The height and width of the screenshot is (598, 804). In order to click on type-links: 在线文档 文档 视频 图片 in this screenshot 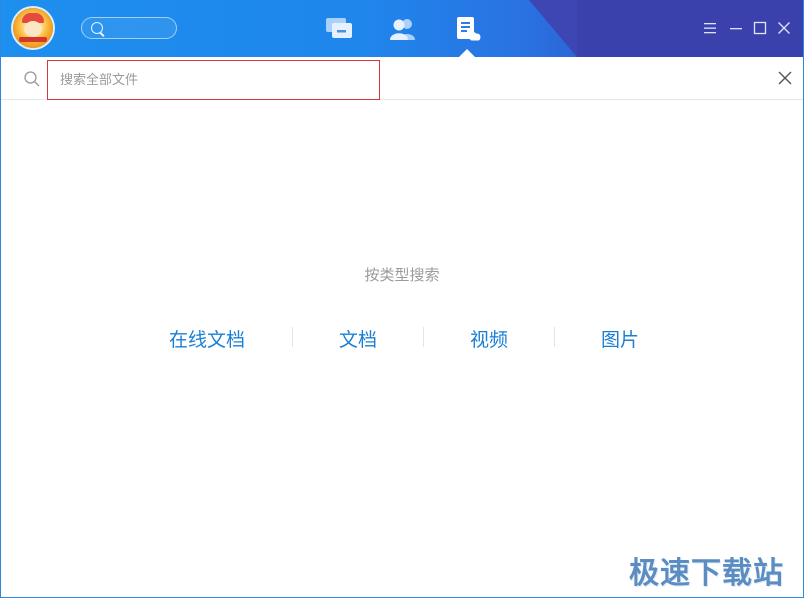, I will do `click(402, 339)`.